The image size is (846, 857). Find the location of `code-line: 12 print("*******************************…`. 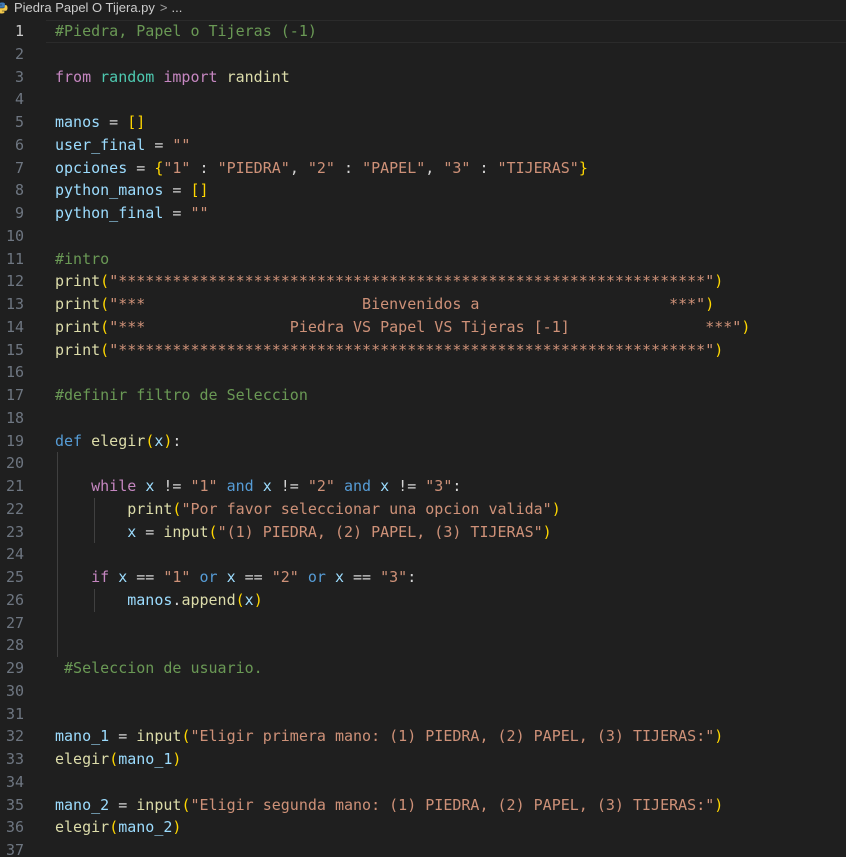

code-line: 12 print("*******************************… is located at coordinates (423, 281).